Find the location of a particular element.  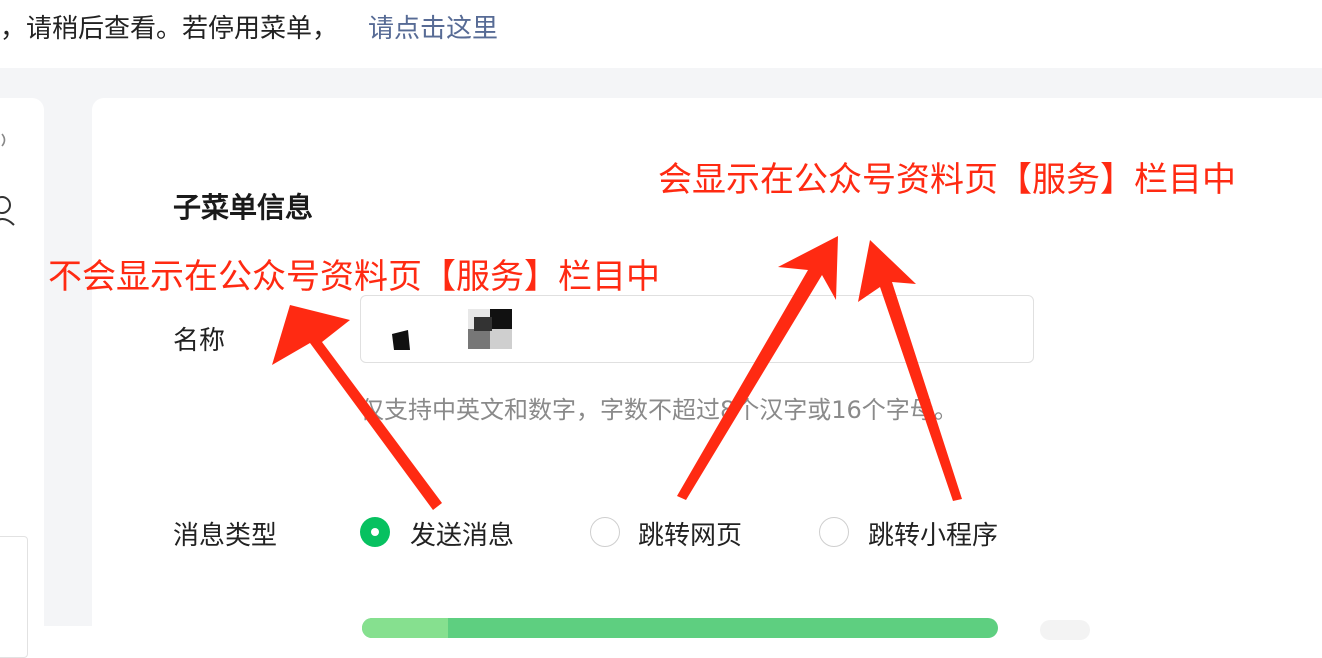

sound-icon is located at coordinates (3, 140).